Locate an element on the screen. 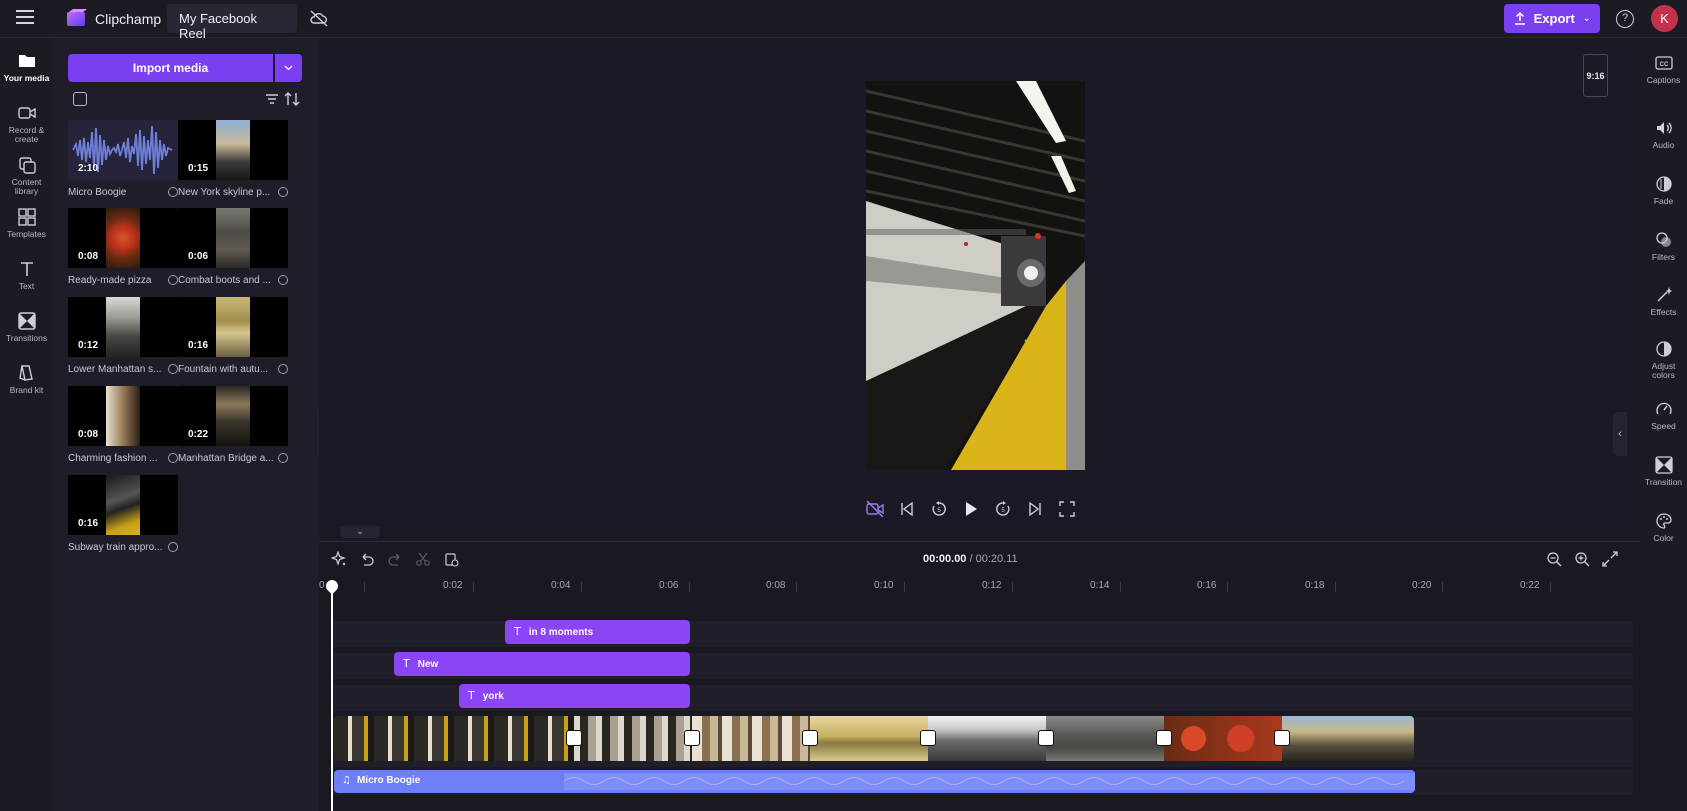 The width and height of the screenshot is (1687, 811). menu-icon is located at coordinates (25, 18).